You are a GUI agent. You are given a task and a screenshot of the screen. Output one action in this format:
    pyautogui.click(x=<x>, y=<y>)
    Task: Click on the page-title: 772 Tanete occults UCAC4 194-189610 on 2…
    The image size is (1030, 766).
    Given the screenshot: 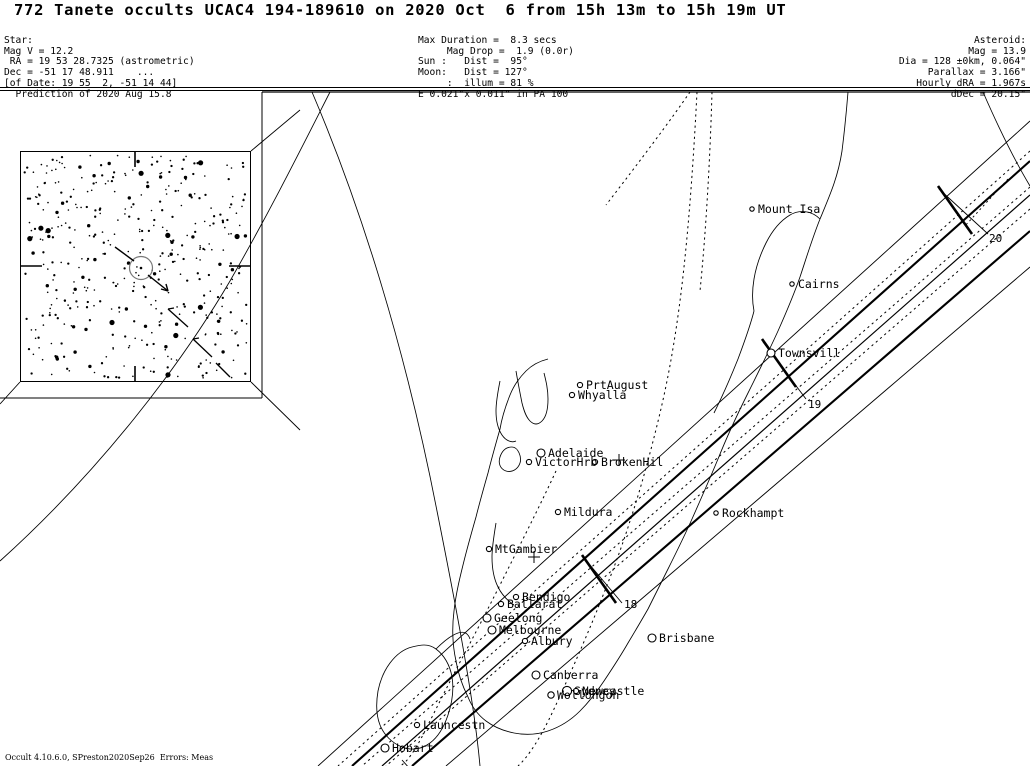 What is the action you would take?
    pyautogui.click(x=400, y=10)
    